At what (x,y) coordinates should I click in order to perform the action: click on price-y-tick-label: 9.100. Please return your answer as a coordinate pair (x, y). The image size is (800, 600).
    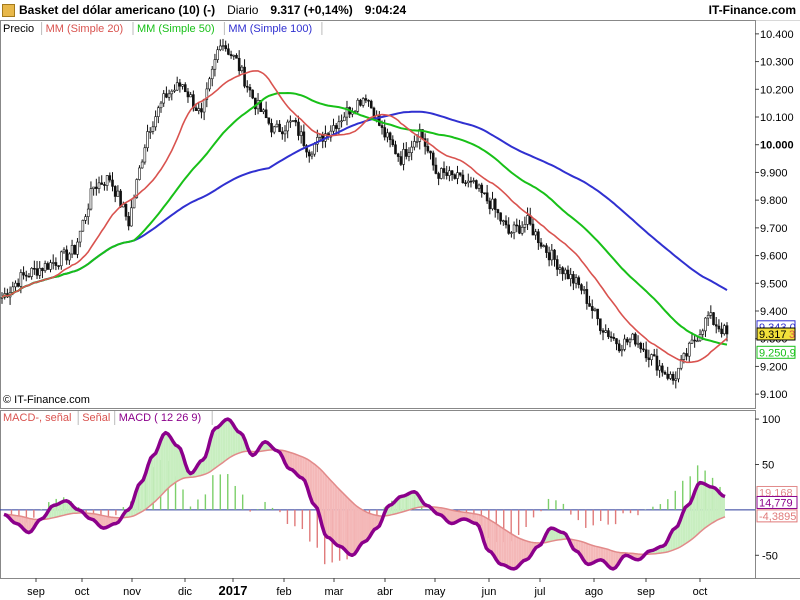
    Looking at the image, I should click on (774, 395).